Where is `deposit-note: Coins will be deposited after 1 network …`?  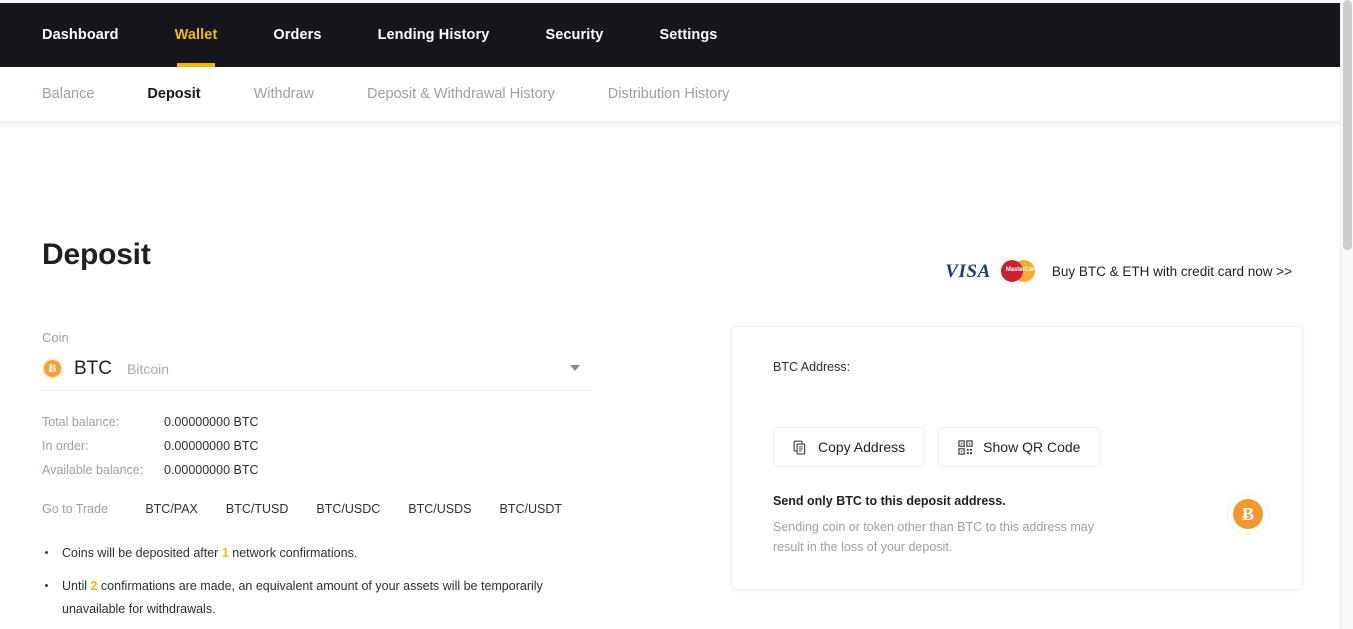 deposit-note: Coins will be deposited after 1 network … is located at coordinates (297, 553).